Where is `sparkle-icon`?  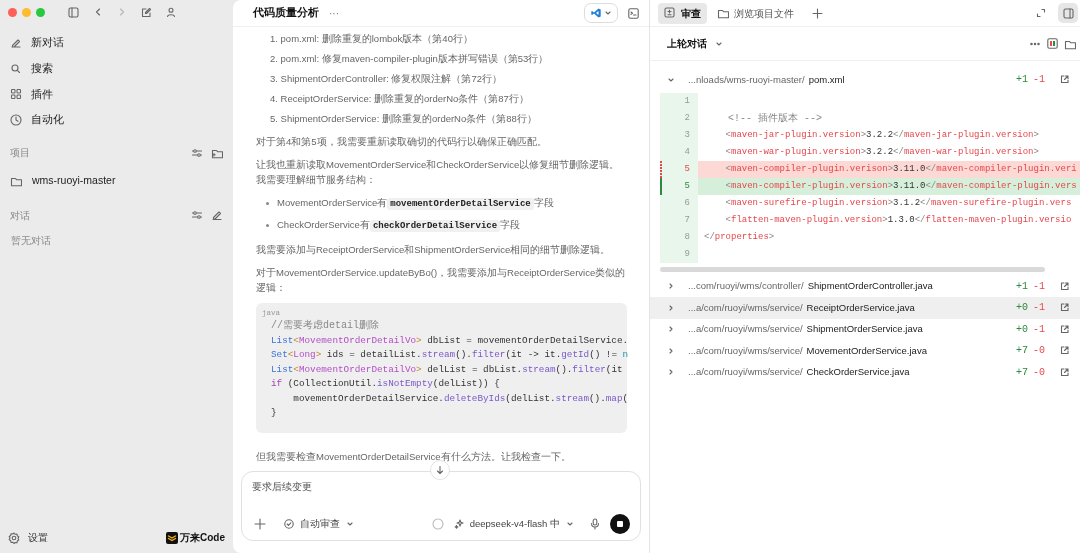
sparkle-icon is located at coordinates (458, 524).